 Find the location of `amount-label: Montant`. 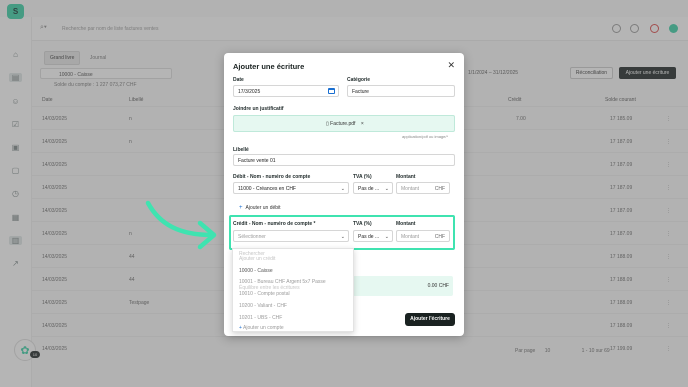

amount-label: Montant is located at coordinates (406, 177).